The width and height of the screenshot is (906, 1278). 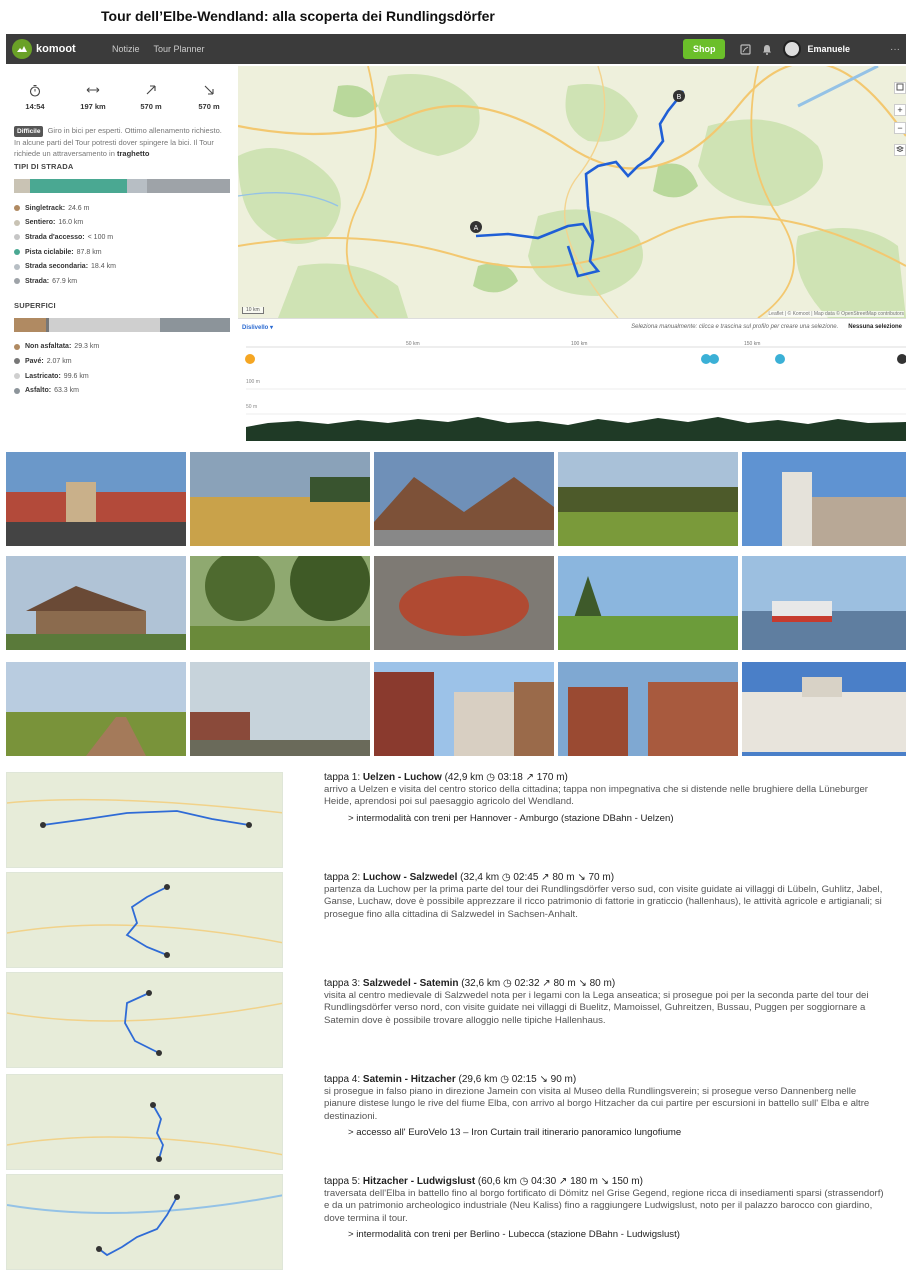 What do you see at coordinates (89, 252) in the screenshot?
I see `road-type-legend-value: 87.8 km` at bounding box center [89, 252].